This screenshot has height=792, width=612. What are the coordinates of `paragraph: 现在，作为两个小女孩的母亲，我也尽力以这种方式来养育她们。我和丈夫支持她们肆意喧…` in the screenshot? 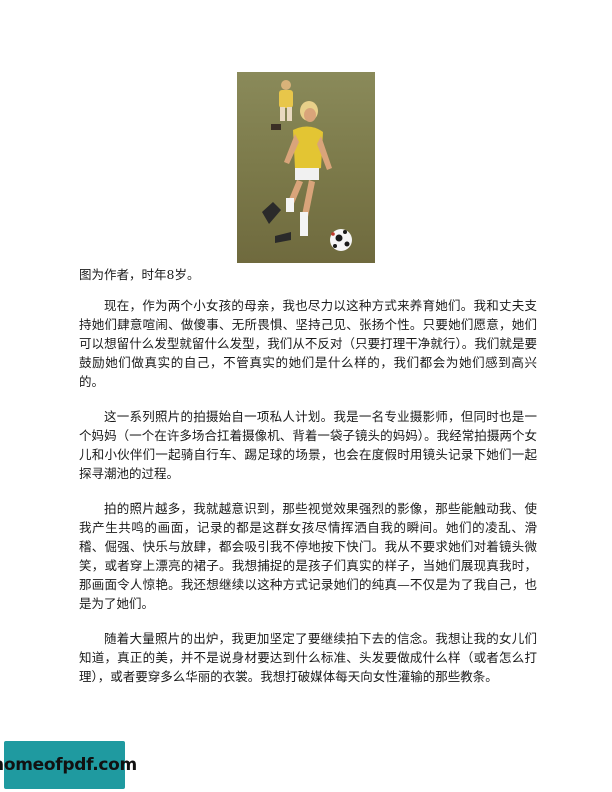 It's located at (308, 343).